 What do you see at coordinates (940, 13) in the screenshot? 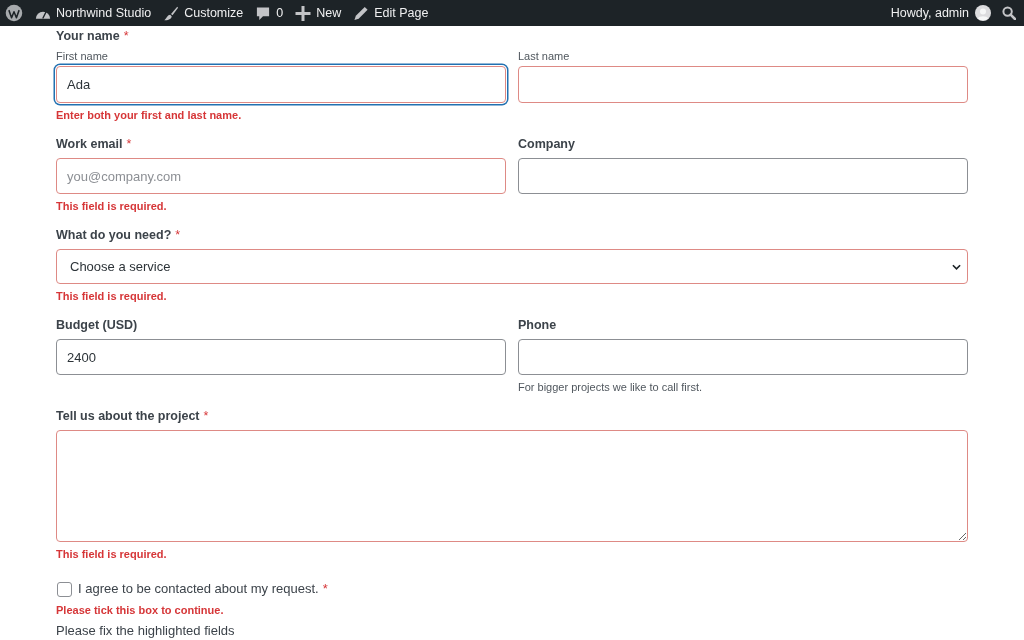
I see `account-link: Howdy, admin` at bounding box center [940, 13].